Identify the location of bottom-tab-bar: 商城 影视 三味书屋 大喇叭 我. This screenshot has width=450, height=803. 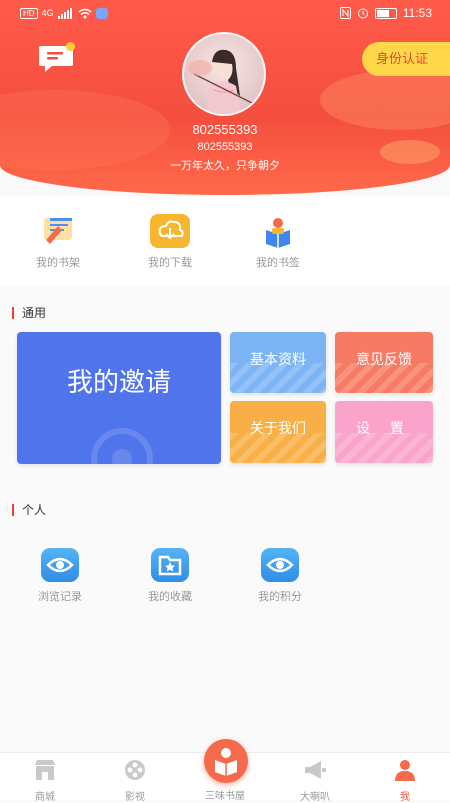
(225, 771).